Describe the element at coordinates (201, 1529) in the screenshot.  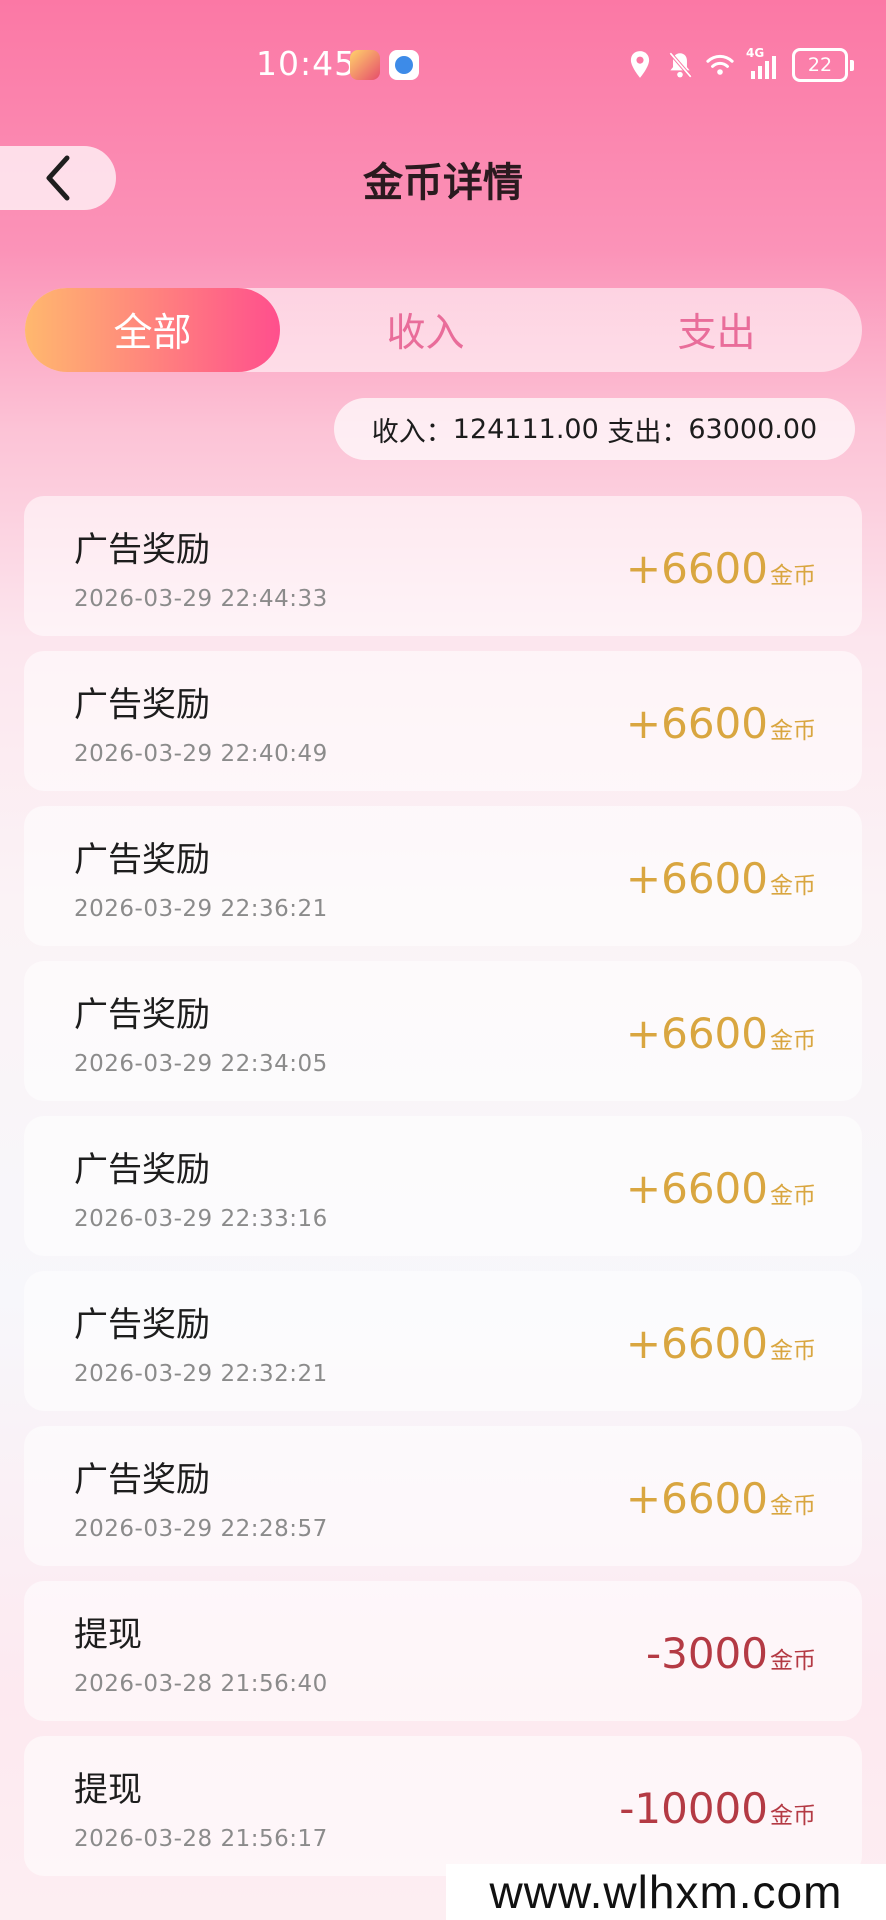
I see `record-time: 2026-03-29 22:28:57` at that location.